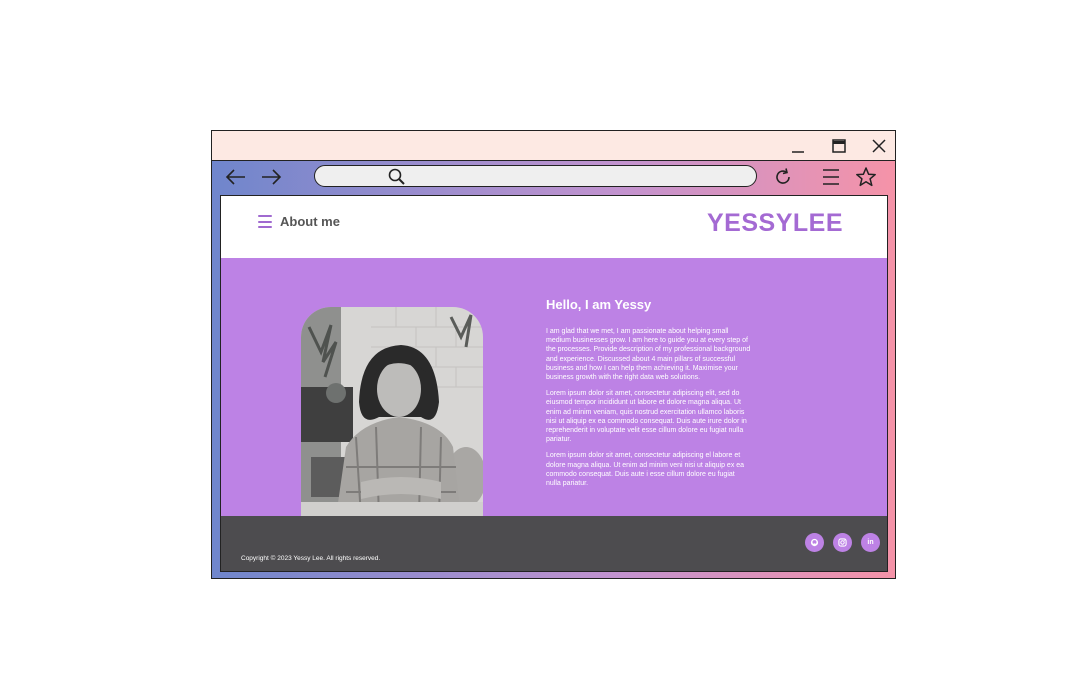  Describe the element at coordinates (866, 177) in the screenshot. I see `bookmark-star-icon` at that location.